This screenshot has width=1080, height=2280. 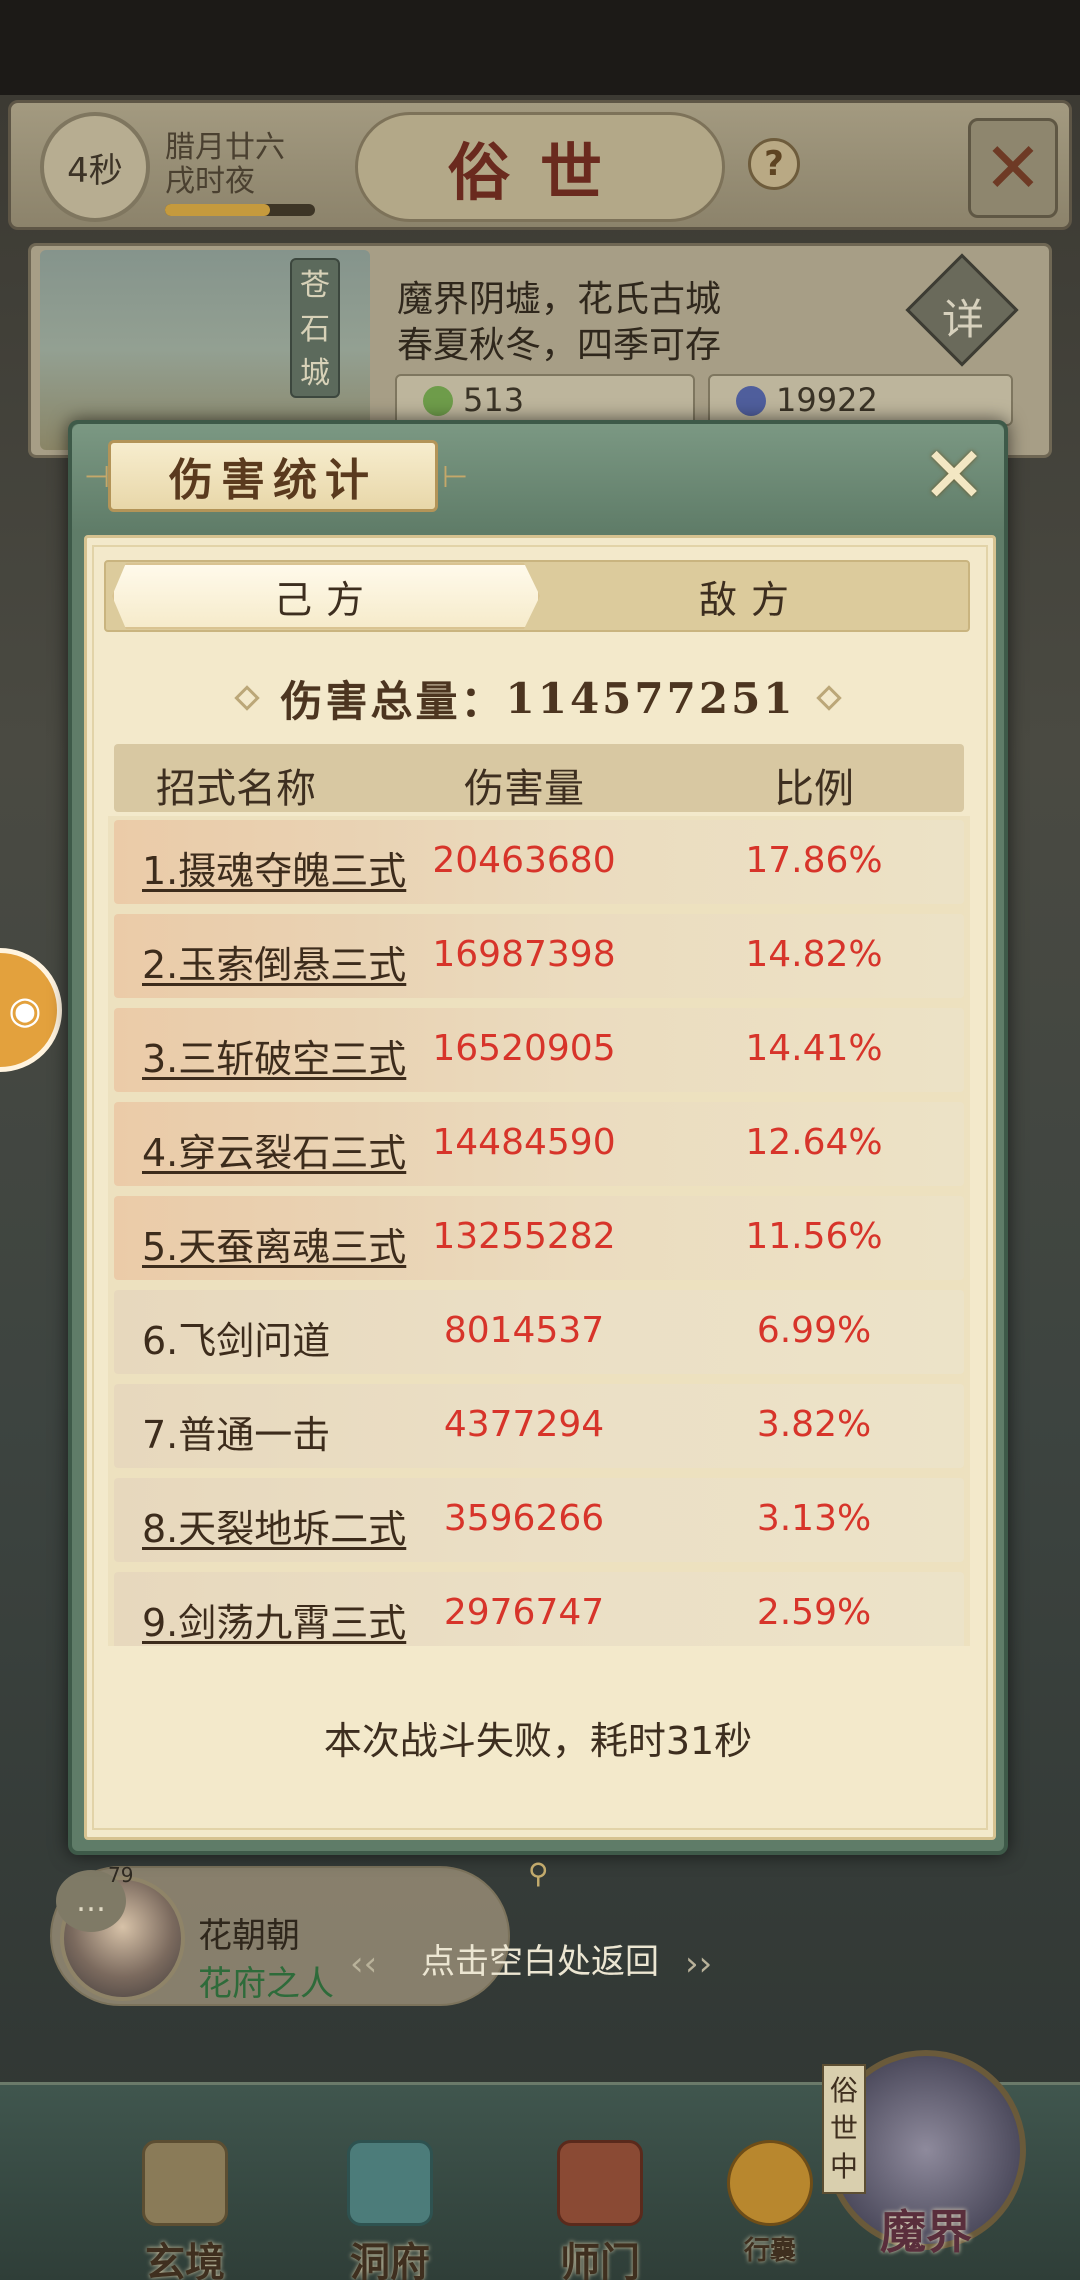 I want to click on plaque-ornament-right: ⊢, so click(x=455, y=477).